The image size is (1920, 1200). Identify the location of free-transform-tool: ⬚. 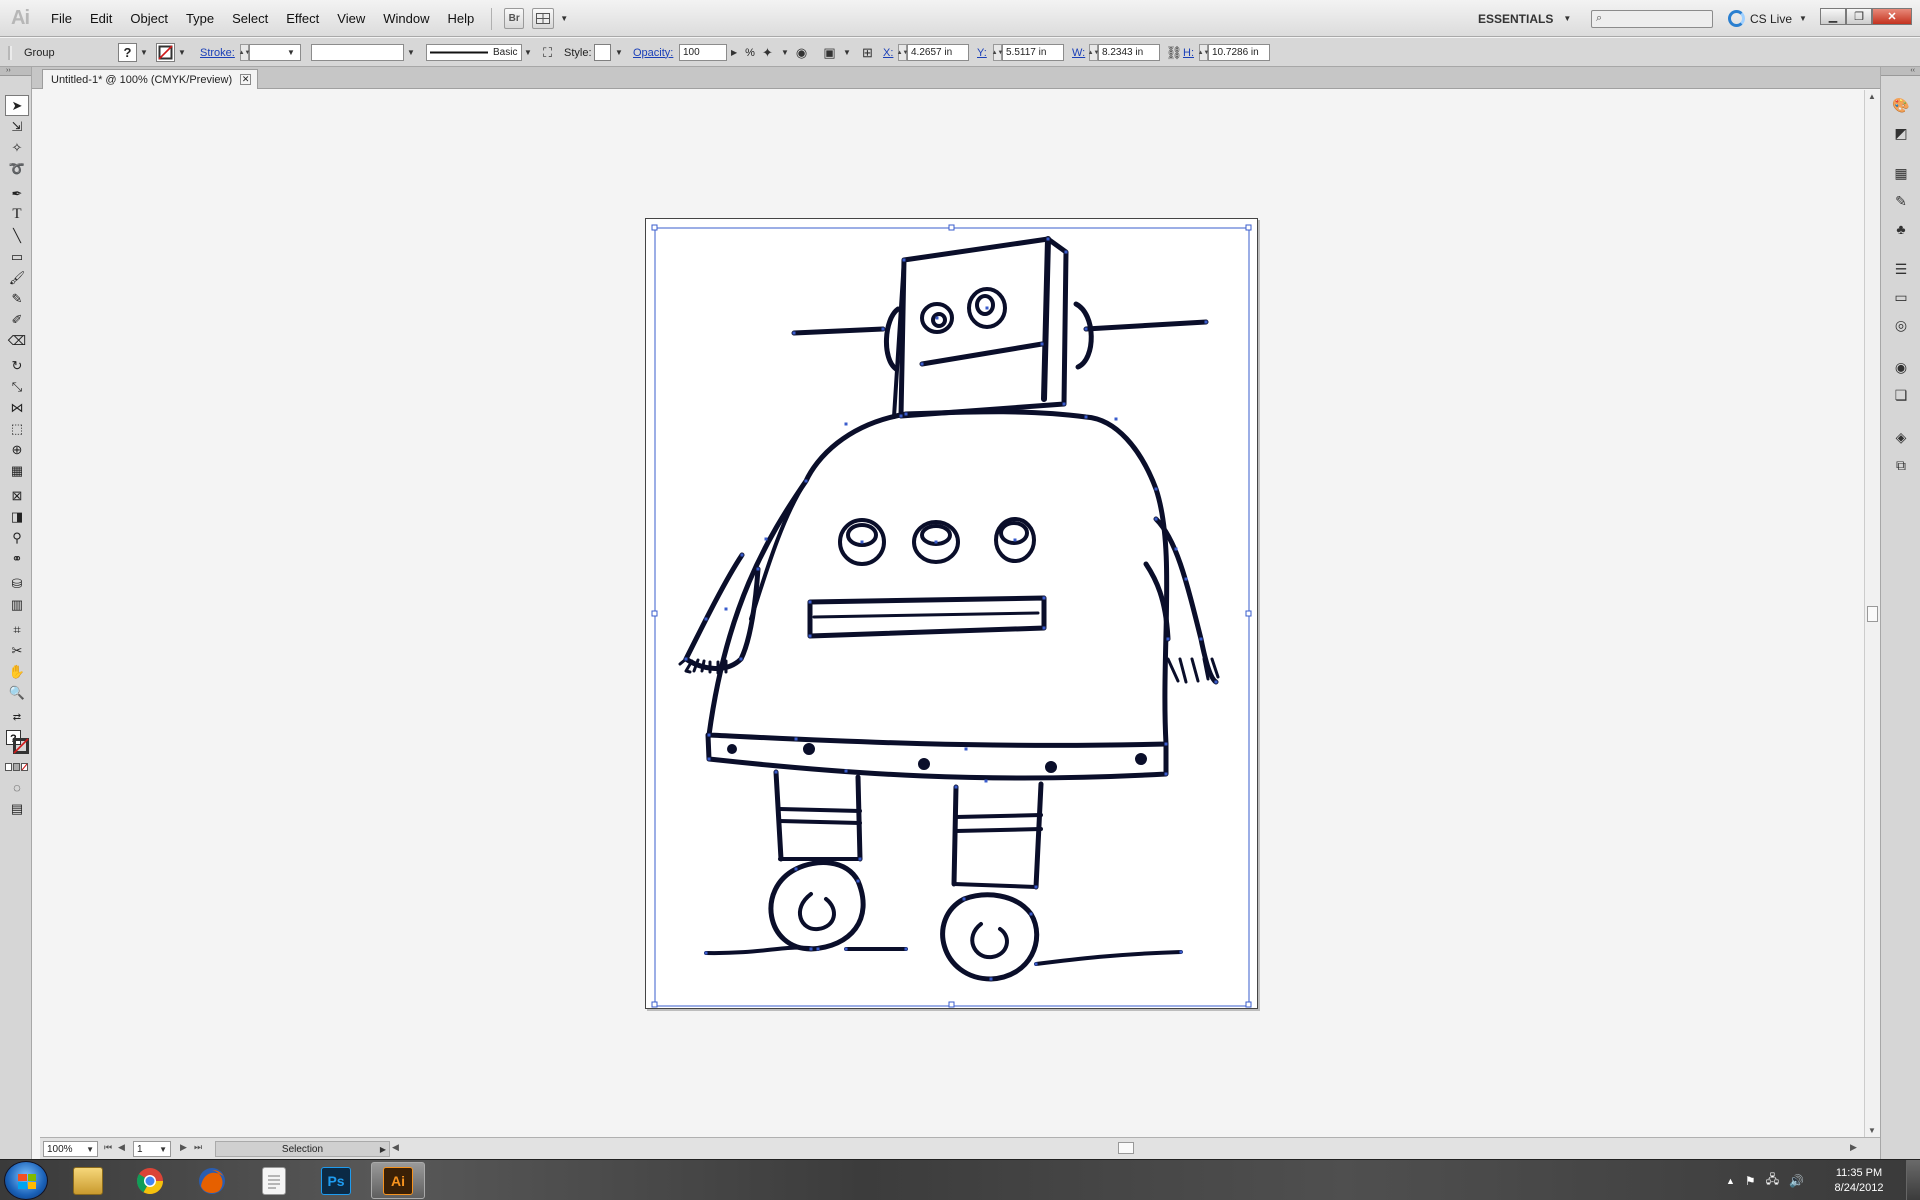
(17, 428).